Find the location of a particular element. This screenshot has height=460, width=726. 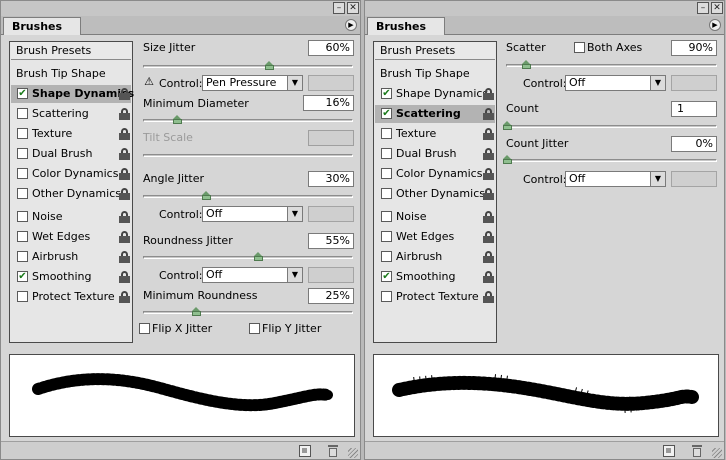

angle-jitter-input: 30% is located at coordinates (331, 179).